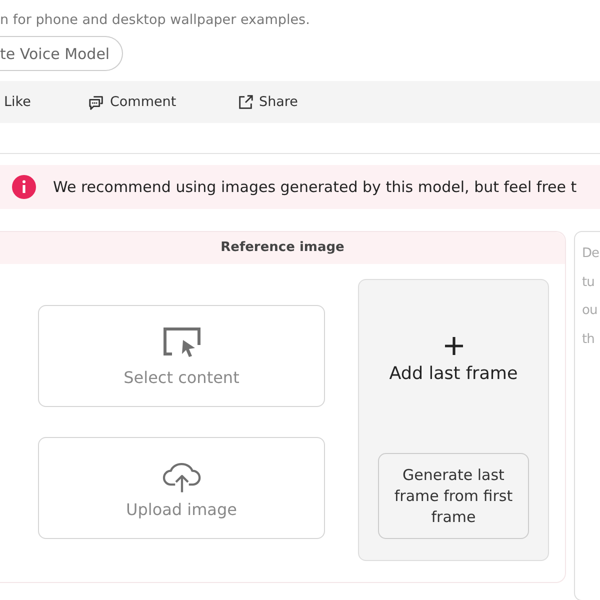 The width and height of the screenshot is (600, 600). What do you see at coordinates (245, 102) in the screenshot?
I see `share-icon` at bounding box center [245, 102].